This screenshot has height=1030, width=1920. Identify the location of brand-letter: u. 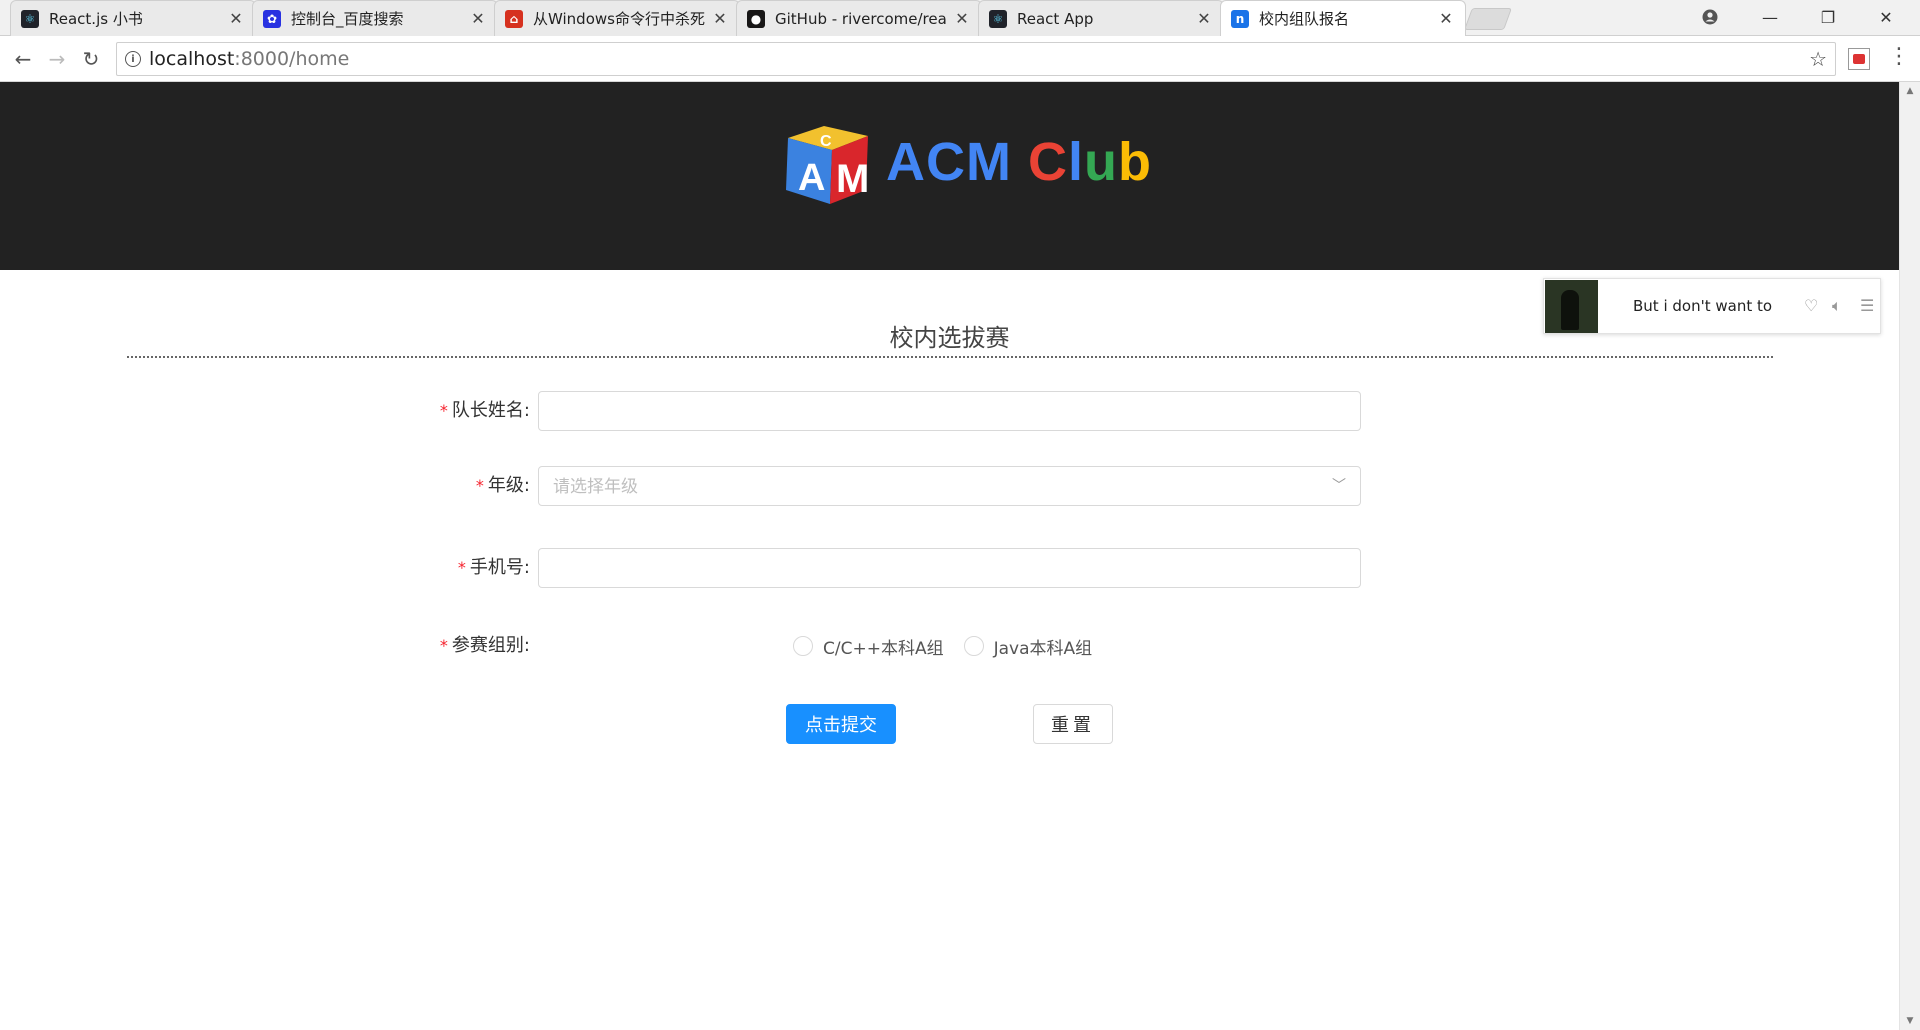
(1101, 162).